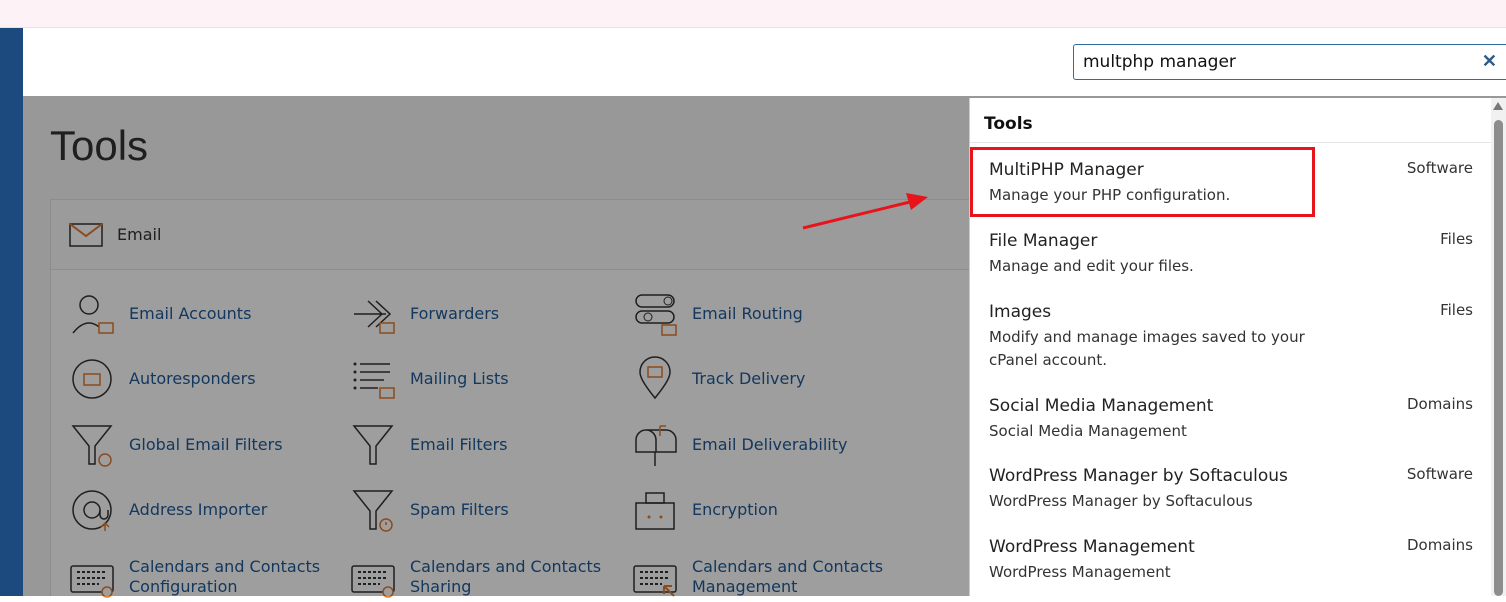 This screenshot has height=602, width=1506. What do you see at coordinates (1088, 431) in the screenshot?
I see `result-description: Social Media Management` at bounding box center [1088, 431].